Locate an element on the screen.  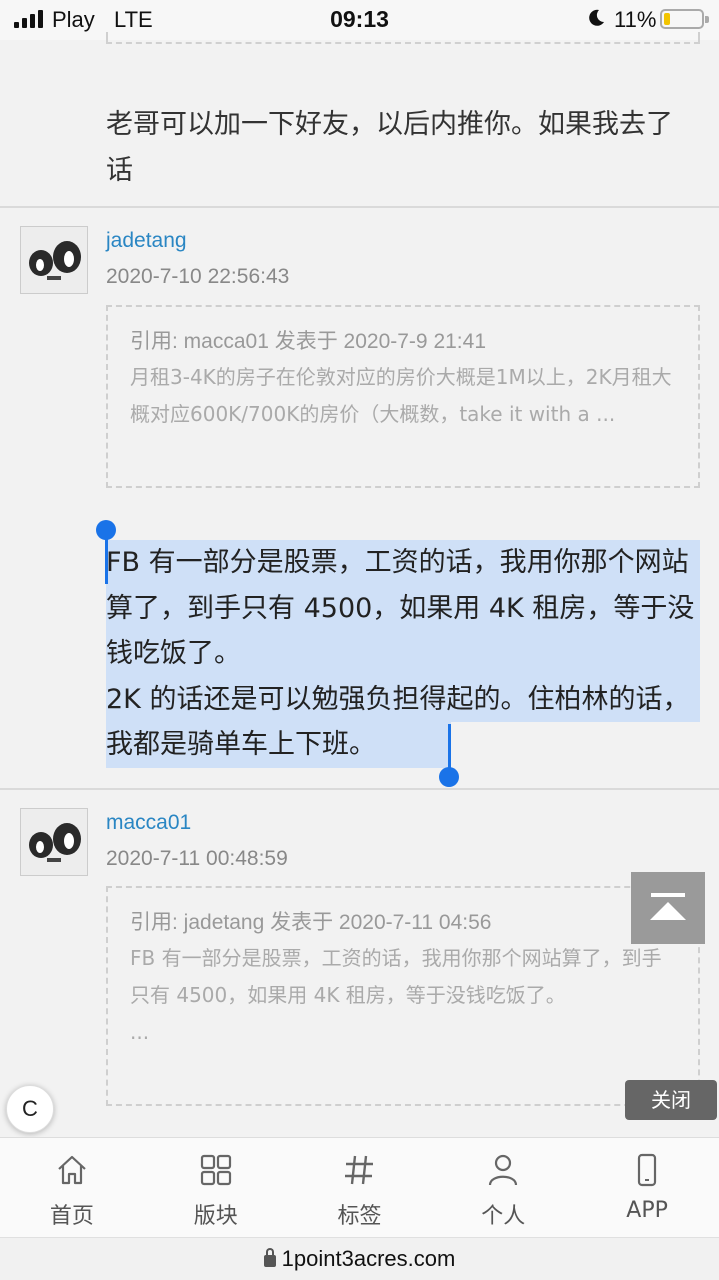
tab-label: 标签 is located at coordinates (359, 1216).